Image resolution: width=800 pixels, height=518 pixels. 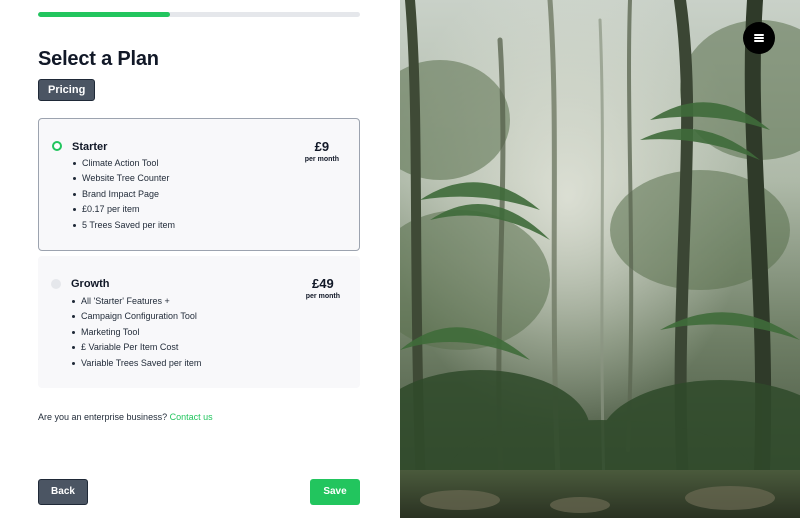 I want to click on enterprise-question: Are you an enterprise business?, so click(x=103, y=417).